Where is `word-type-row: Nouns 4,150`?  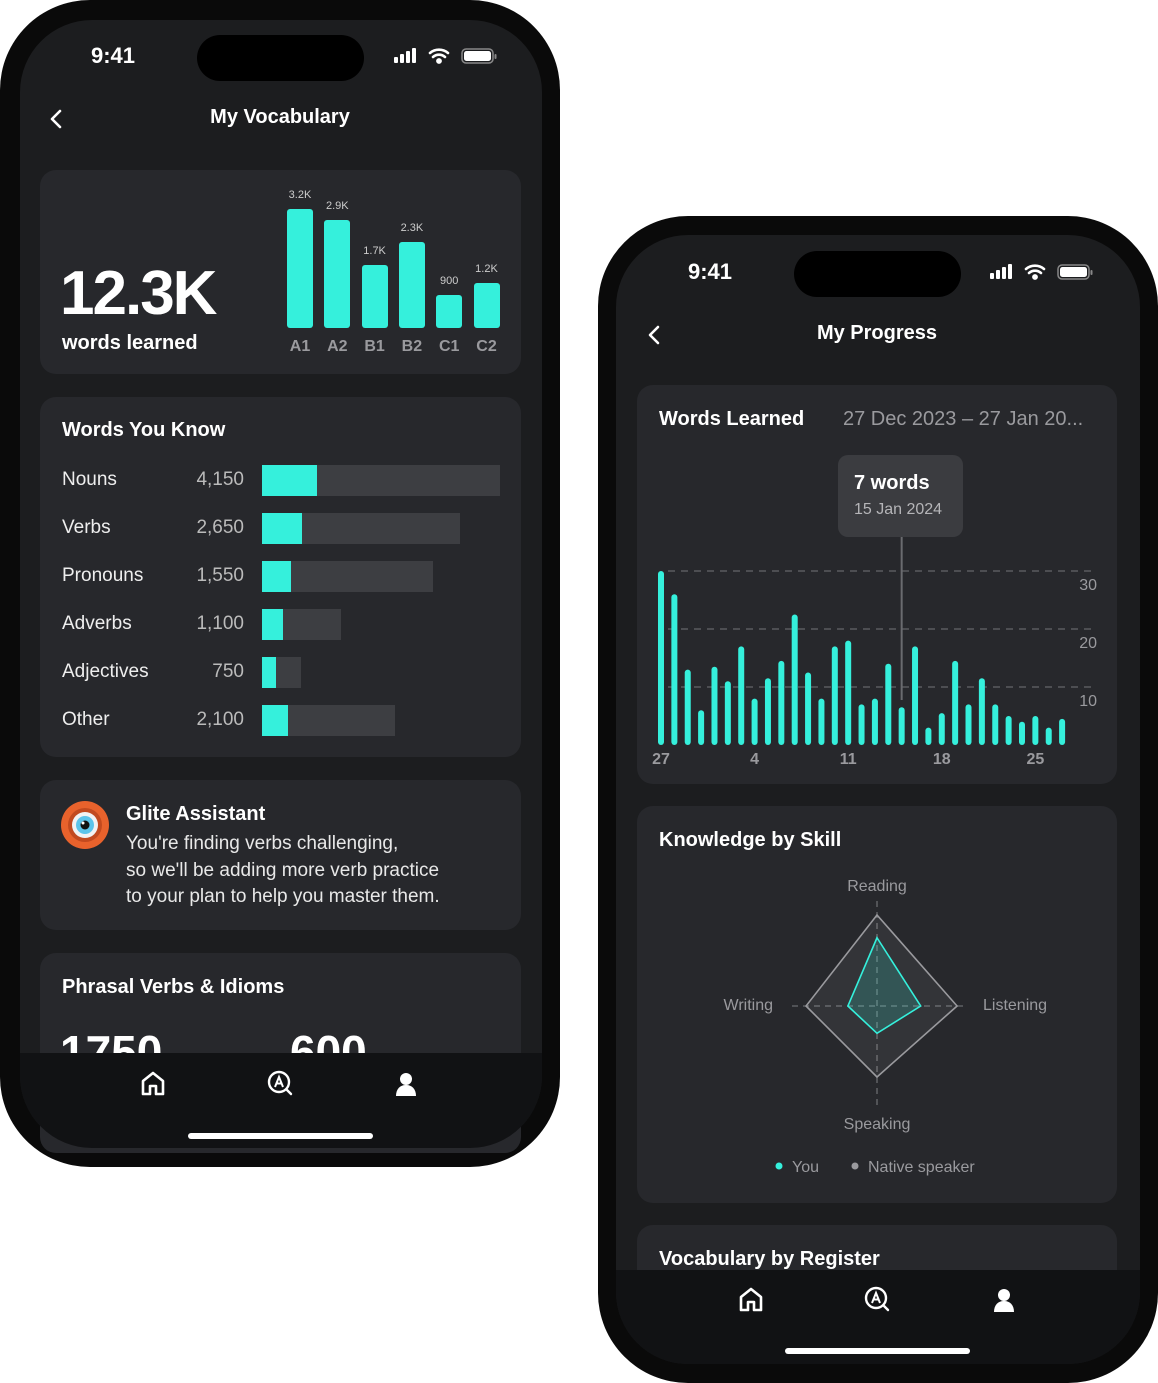 word-type-row: Nouns 4,150 is located at coordinates (280, 481).